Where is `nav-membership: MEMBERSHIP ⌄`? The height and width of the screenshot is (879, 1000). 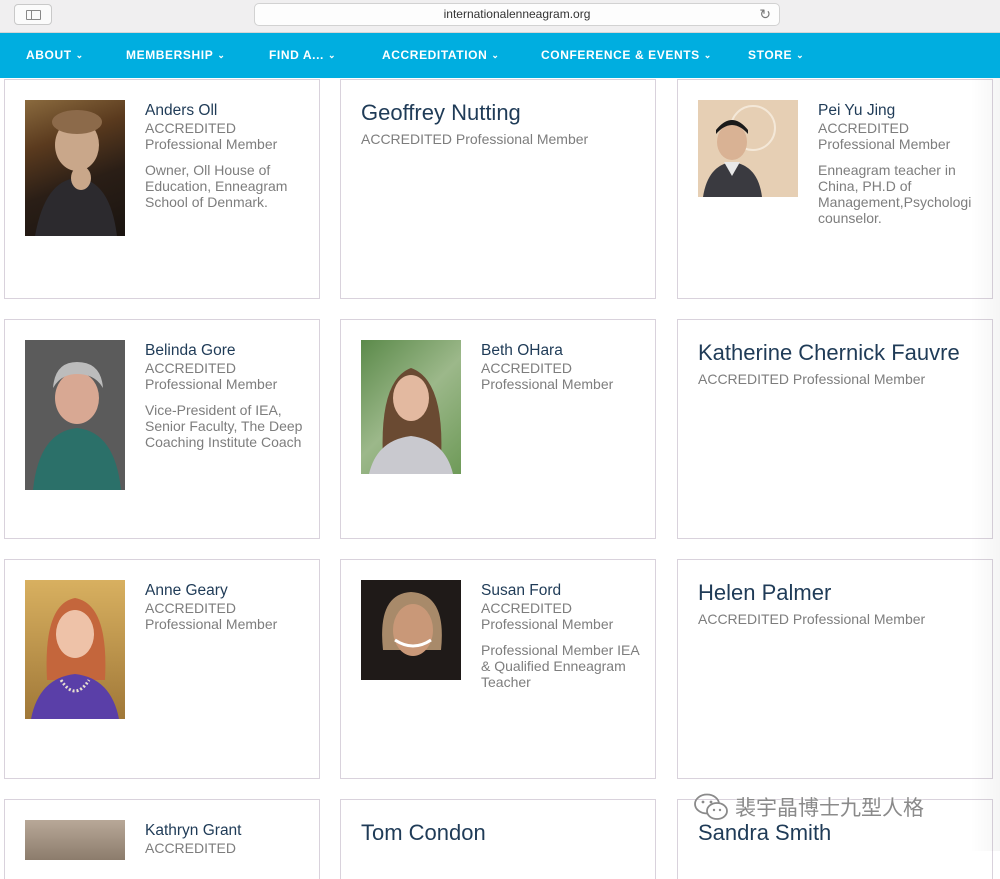 nav-membership: MEMBERSHIP ⌄ is located at coordinates (176, 55).